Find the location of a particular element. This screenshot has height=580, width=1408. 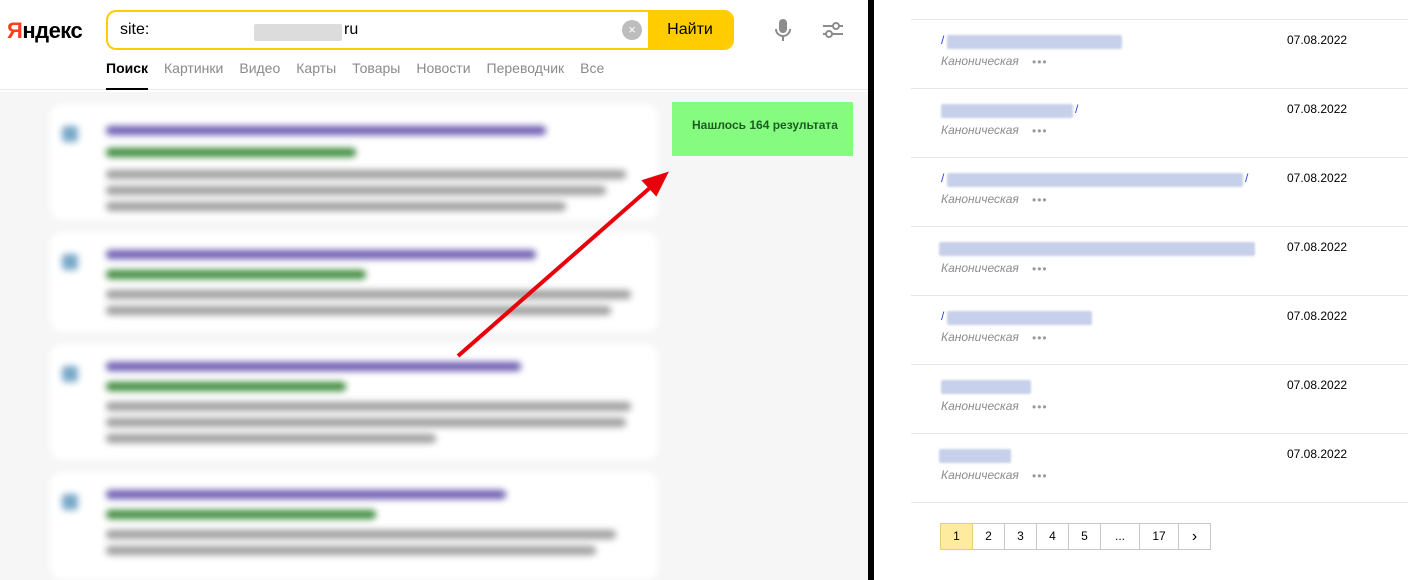

search-box: site: ru × Найти is located at coordinates (420, 30).